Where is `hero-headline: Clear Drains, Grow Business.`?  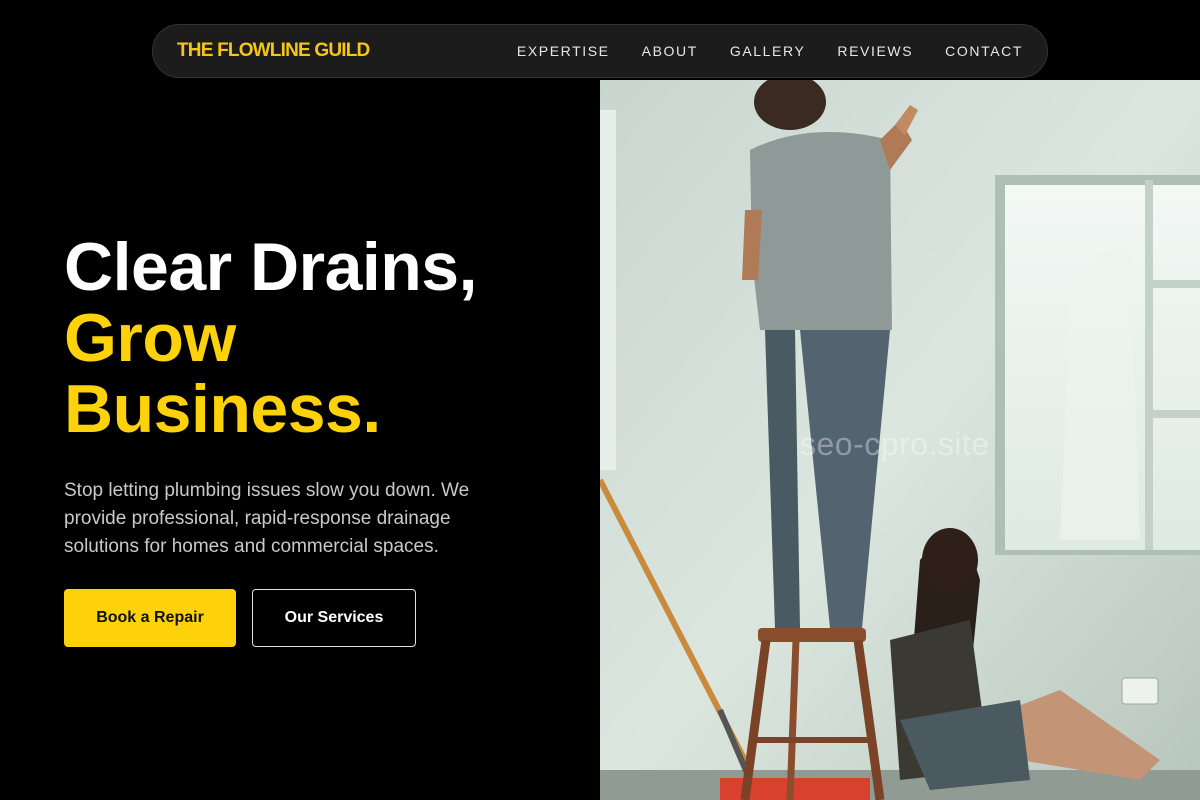 hero-headline: Clear Drains, Grow Business. is located at coordinates (314, 338).